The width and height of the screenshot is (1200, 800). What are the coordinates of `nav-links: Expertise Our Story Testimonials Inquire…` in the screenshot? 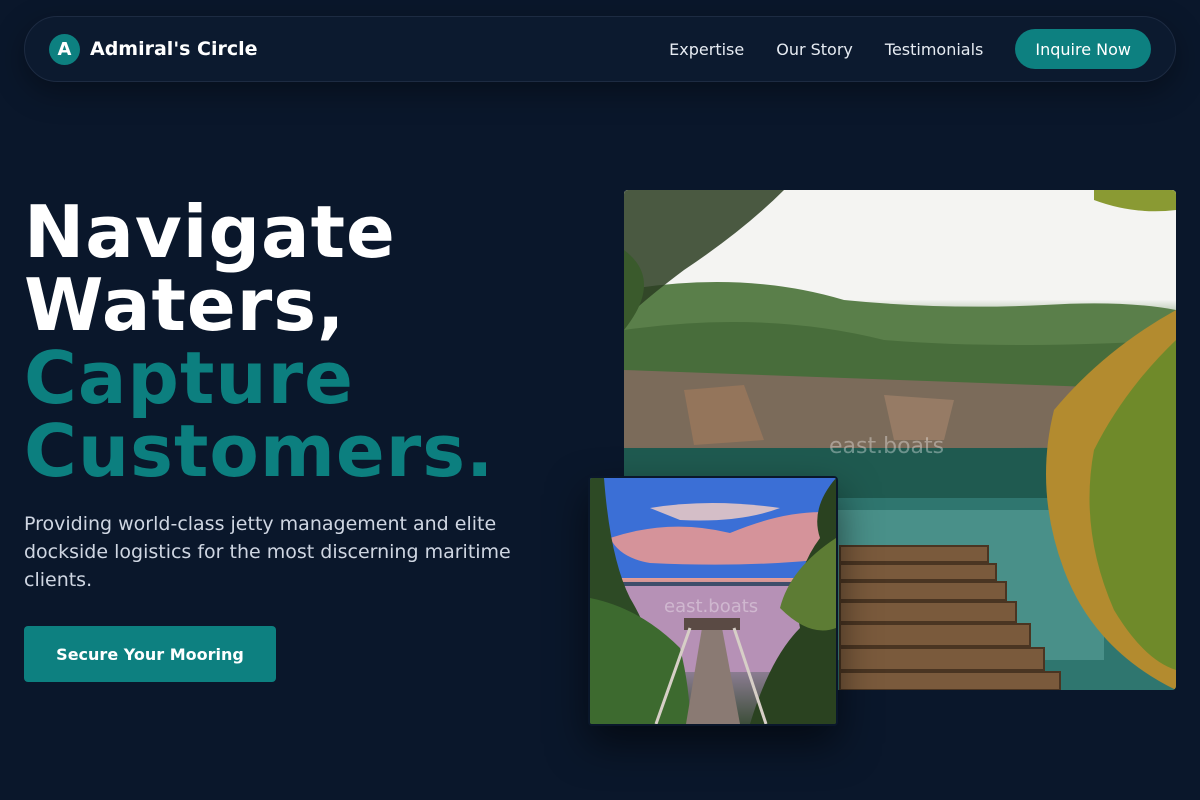 It's located at (910, 49).